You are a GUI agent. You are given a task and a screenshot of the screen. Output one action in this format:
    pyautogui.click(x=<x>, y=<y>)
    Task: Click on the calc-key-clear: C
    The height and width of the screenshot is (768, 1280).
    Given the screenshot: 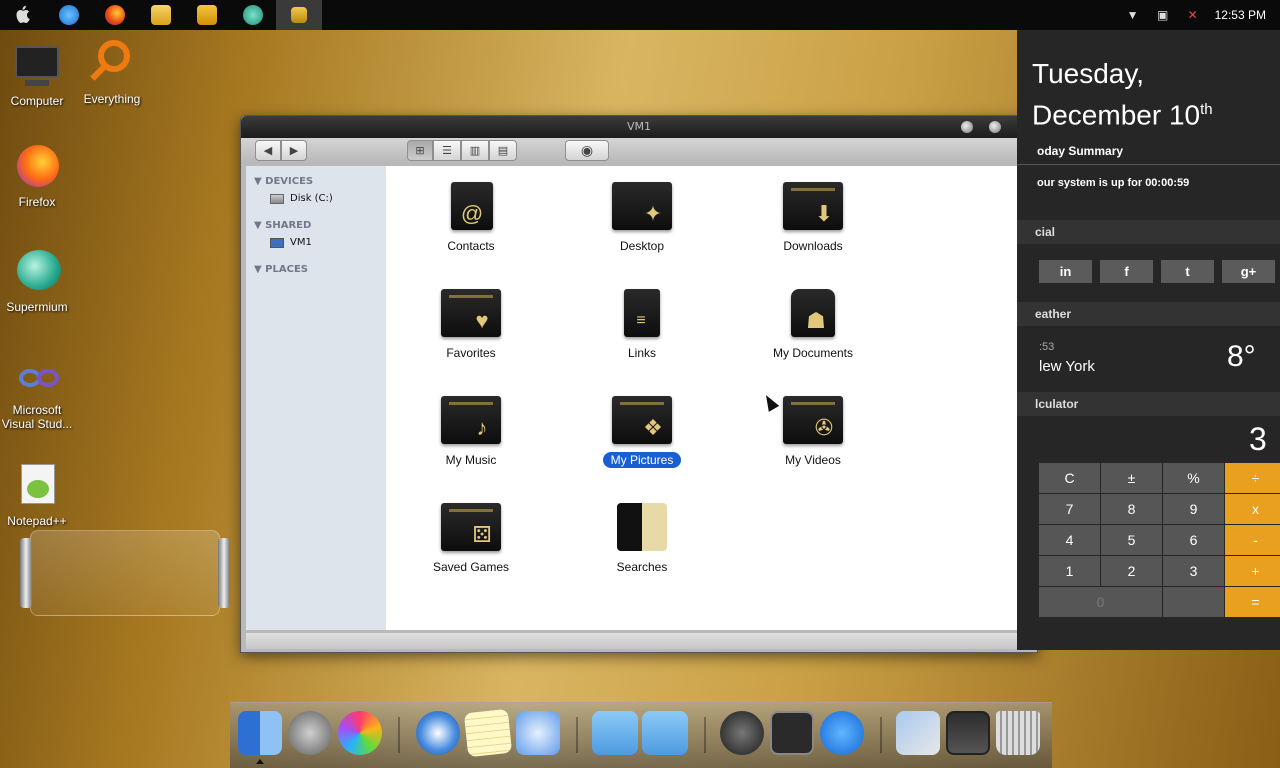 What is the action you would take?
    pyautogui.click(x=1069, y=478)
    